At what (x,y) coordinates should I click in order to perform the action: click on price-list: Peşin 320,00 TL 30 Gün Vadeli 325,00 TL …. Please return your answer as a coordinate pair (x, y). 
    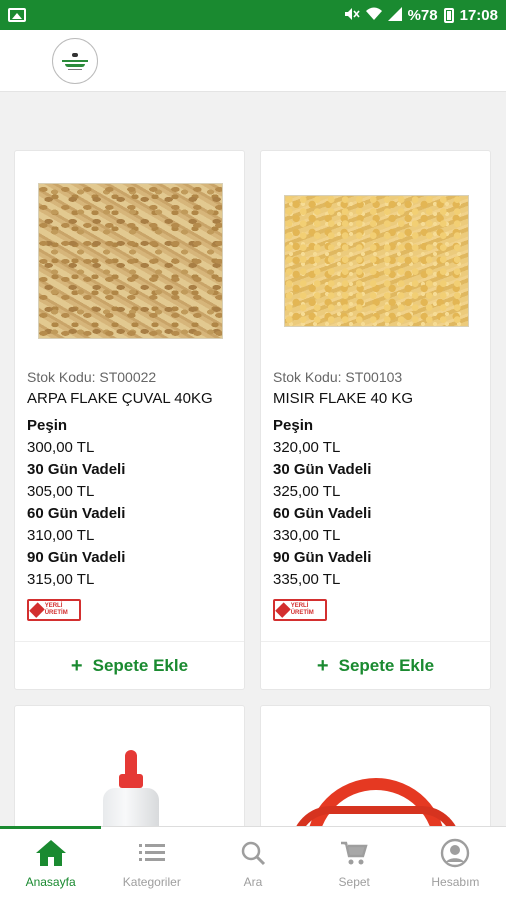
    Looking at the image, I should click on (322, 503).